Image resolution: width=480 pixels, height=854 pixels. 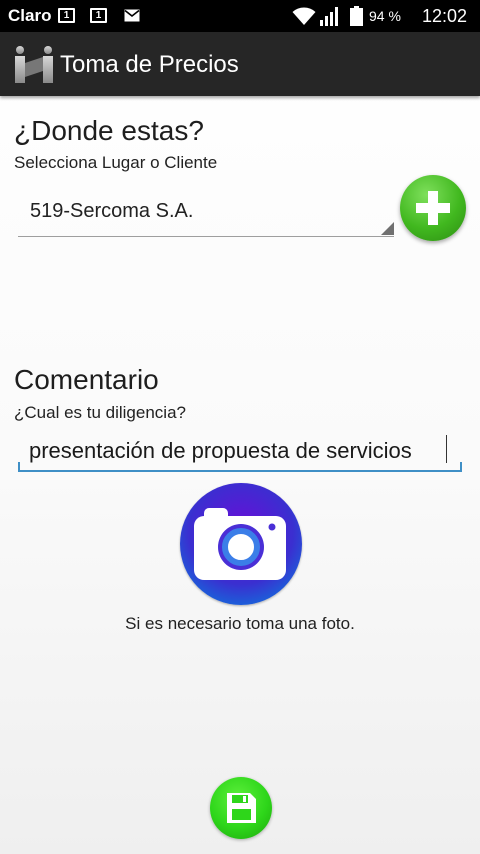 What do you see at coordinates (445, 16) in the screenshot?
I see `clock: 12:02` at bounding box center [445, 16].